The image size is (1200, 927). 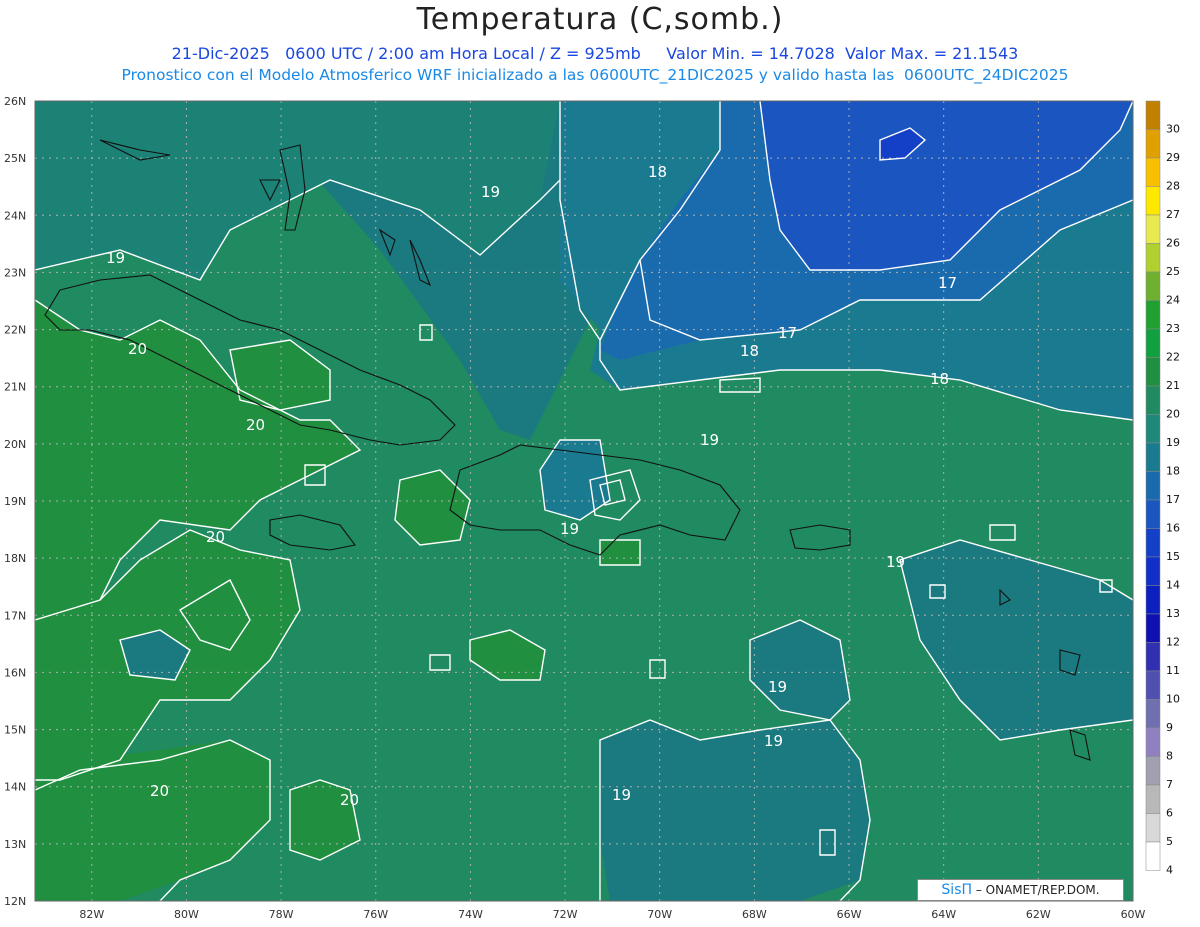 What do you see at coordinates (15, 330) in the screenshot?
I see `lat-tick-label: 22N` at bounding box center [15, 330].